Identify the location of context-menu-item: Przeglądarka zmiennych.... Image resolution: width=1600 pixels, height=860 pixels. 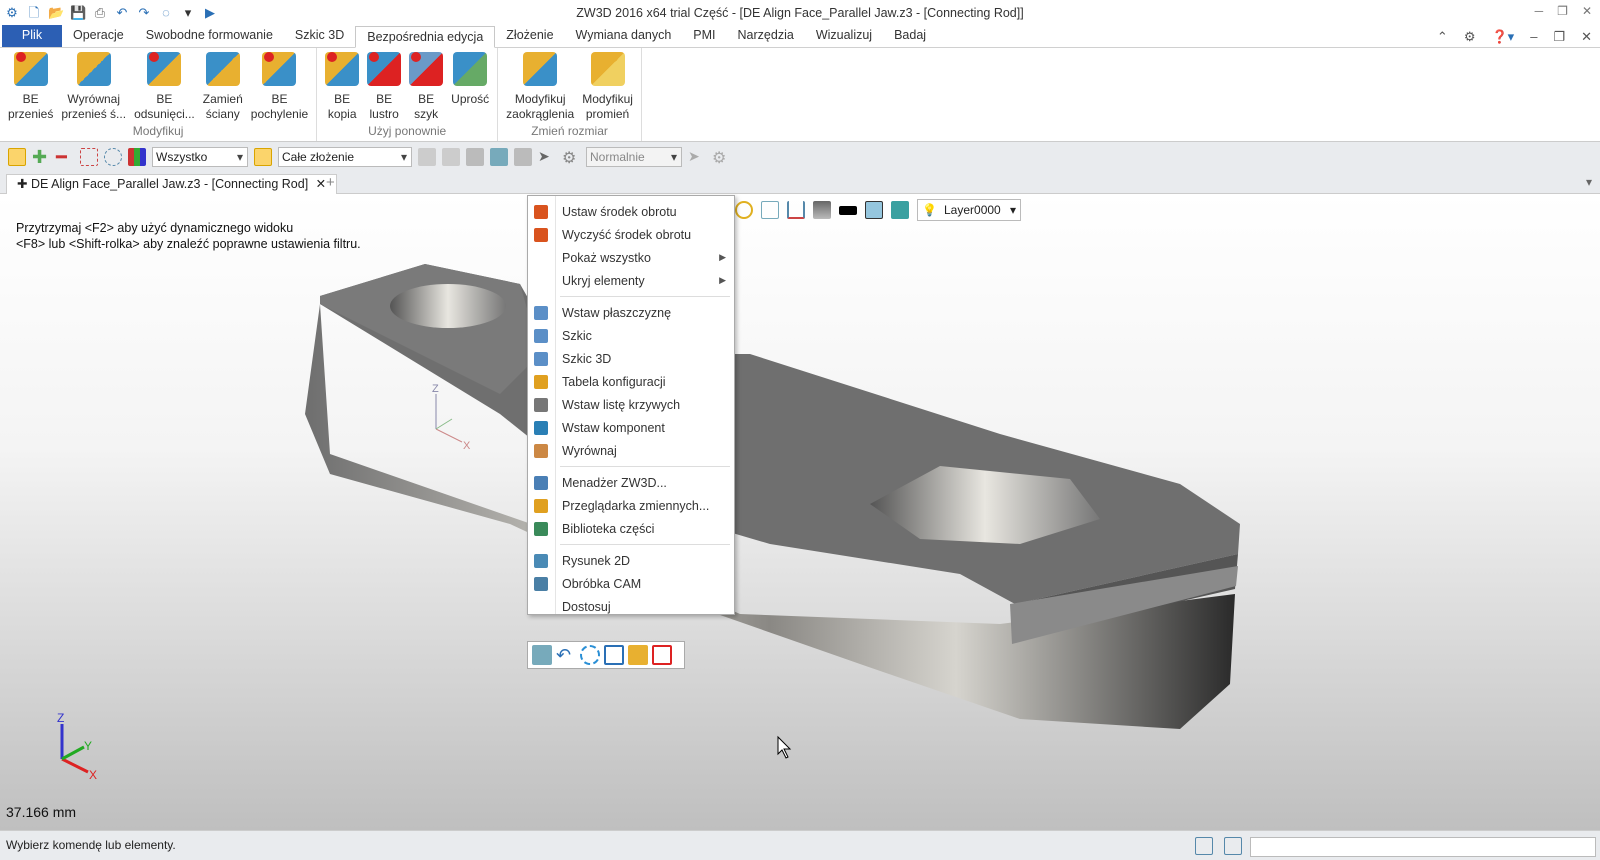
(631, 505).